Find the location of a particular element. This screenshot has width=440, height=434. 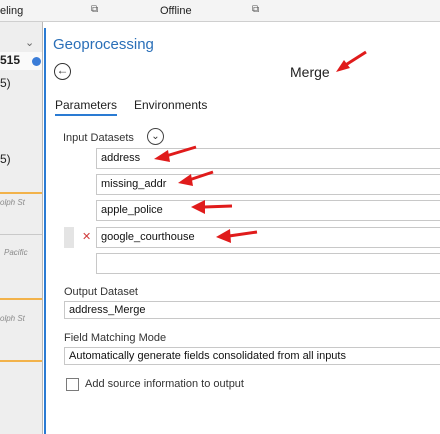

map-label-paren: 5) is located at coordinates (5, 83).